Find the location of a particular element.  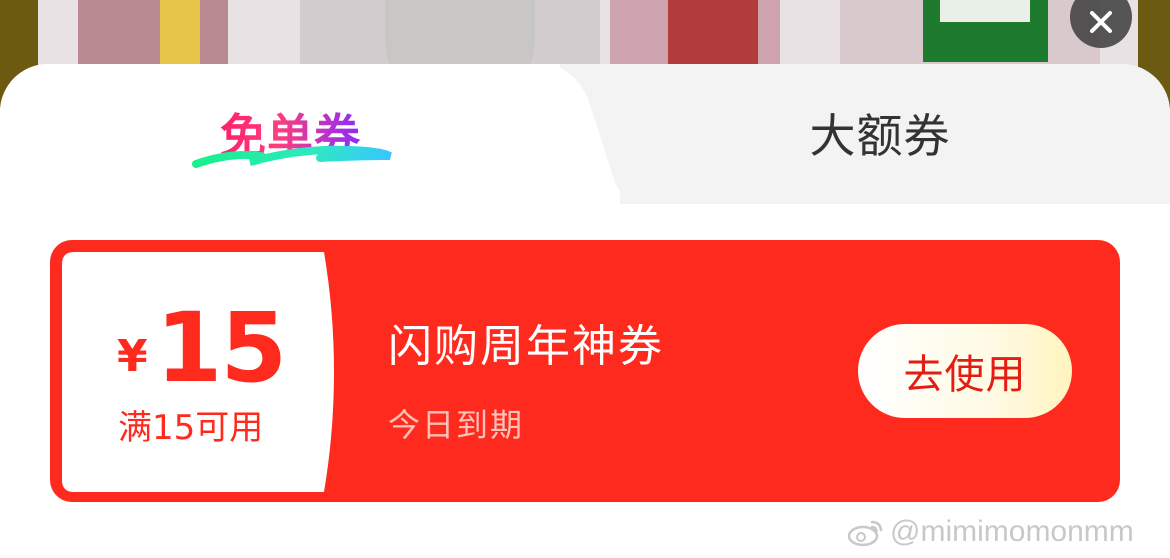

coupon-amount: ¥ 15 is located at coordinates (202, 348).